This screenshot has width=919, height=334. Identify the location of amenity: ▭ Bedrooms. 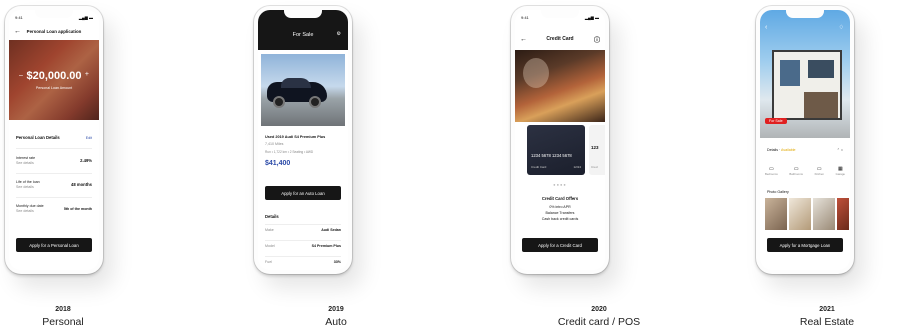
(771, 171).